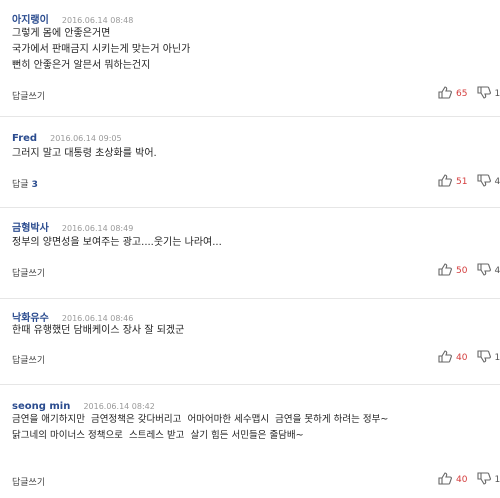 The height and width of the screenshot is (498, 500). Describe the element at coordinates (30, 20) in the screenshot. I see `comment-author: 아지랭이` at that location.